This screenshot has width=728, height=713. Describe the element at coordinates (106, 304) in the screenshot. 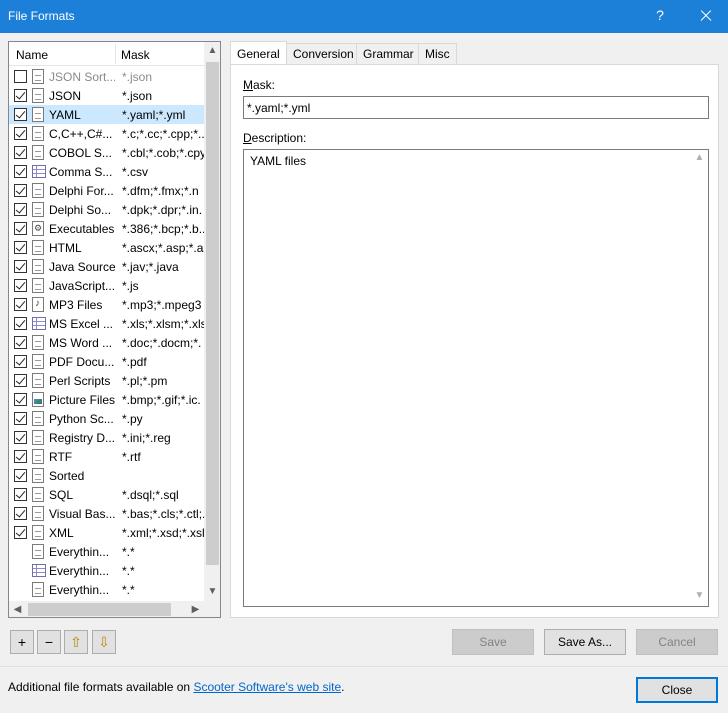

I see `list-item: MP3 Files *.mp3;*.mpeg3` at that location.